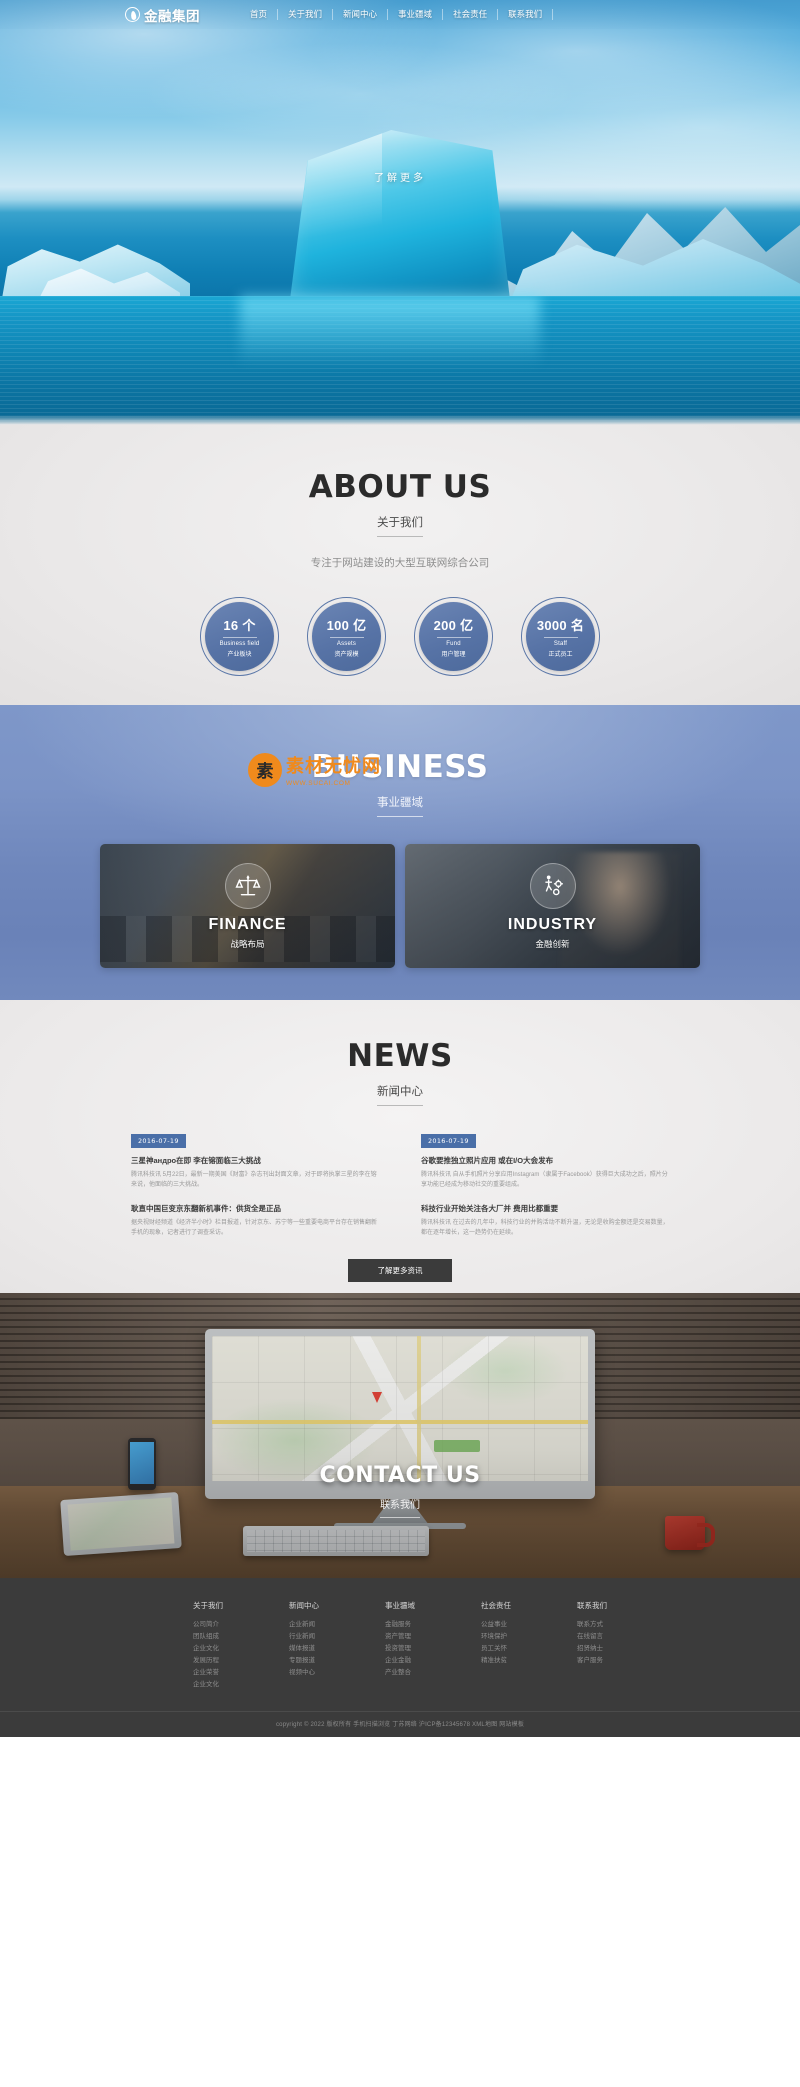  What do you see at coordinates (400, 1649) in the screenshot?
I see `footer-link: 投资管理` at bounding box center [400, 1649].